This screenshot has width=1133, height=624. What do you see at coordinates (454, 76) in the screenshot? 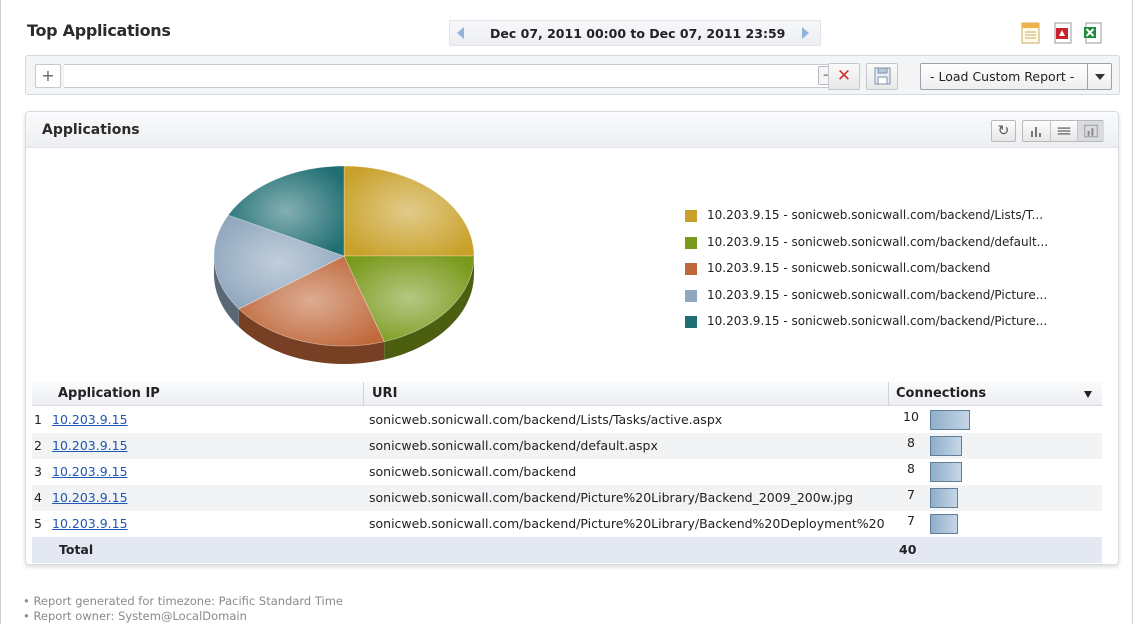
I see `filter-input` at bounding box center [454, 76].